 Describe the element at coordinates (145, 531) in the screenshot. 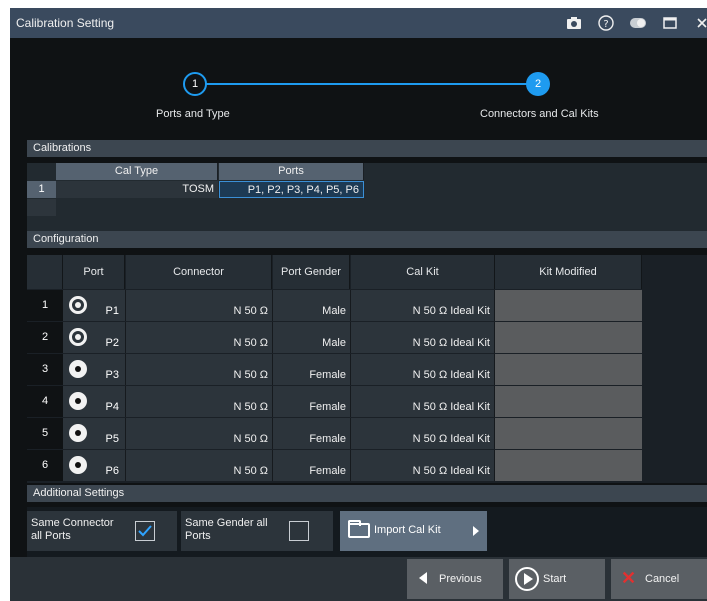

I see `same-connector-checkbox` at that location.